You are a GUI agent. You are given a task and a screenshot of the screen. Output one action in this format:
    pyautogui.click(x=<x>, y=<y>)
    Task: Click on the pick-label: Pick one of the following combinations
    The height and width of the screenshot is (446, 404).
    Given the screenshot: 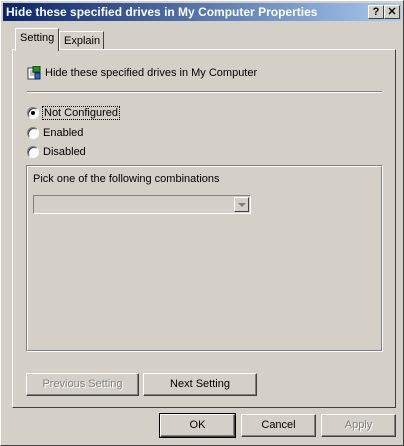 What is the action you would take?
    pyautogui.click(x=126, y=179)
    